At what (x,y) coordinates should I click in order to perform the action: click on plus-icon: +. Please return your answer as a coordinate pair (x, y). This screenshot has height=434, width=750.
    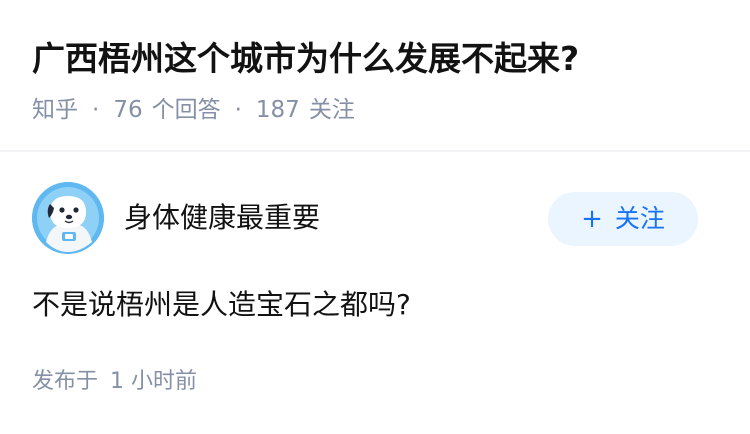
    Looking at the image, I should click on (592, 219).